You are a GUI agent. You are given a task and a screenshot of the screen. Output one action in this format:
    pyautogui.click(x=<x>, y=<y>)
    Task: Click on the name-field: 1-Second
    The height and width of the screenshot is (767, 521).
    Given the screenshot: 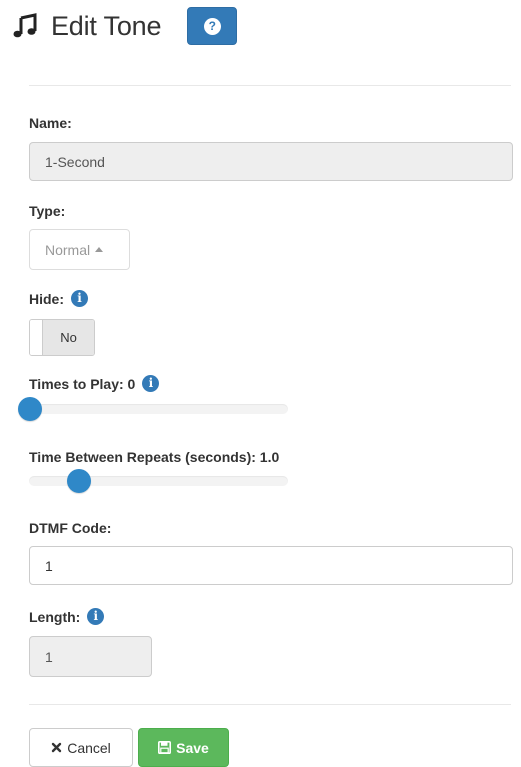 What is the action you would take?
    pyautogui.click(x=271, y=161)
    